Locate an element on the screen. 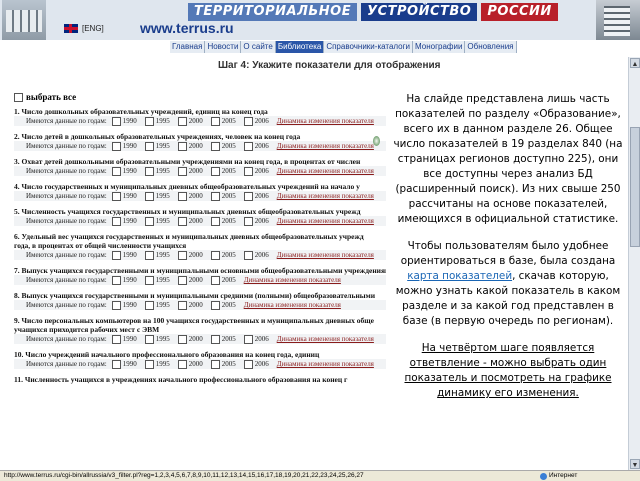 This screenshot has width=640, height=481. scroll-thumb is located at coordinates (635, 187).